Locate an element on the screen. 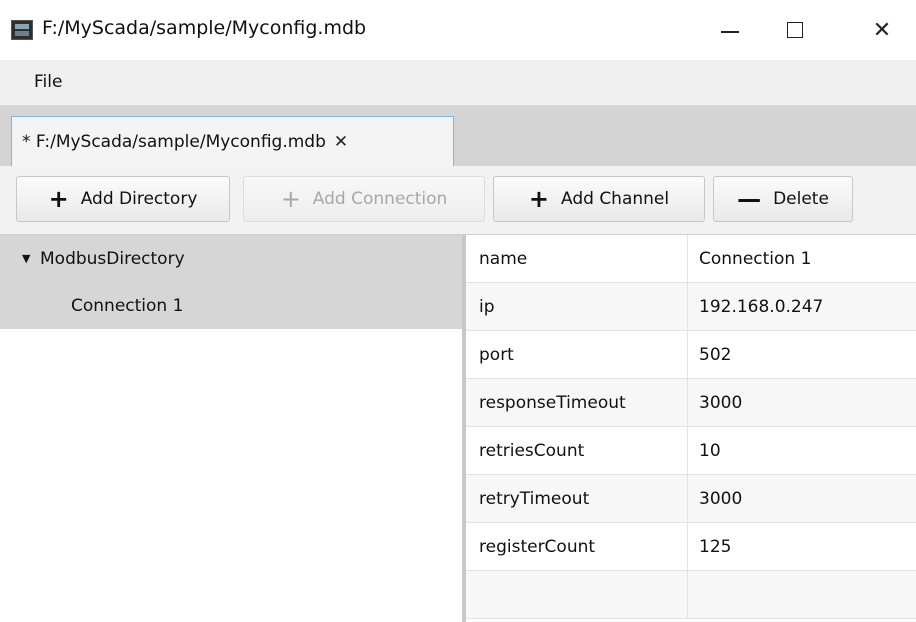 This screenshot has height=622, width=916. minimize-button is located at coordinates (730, 30).